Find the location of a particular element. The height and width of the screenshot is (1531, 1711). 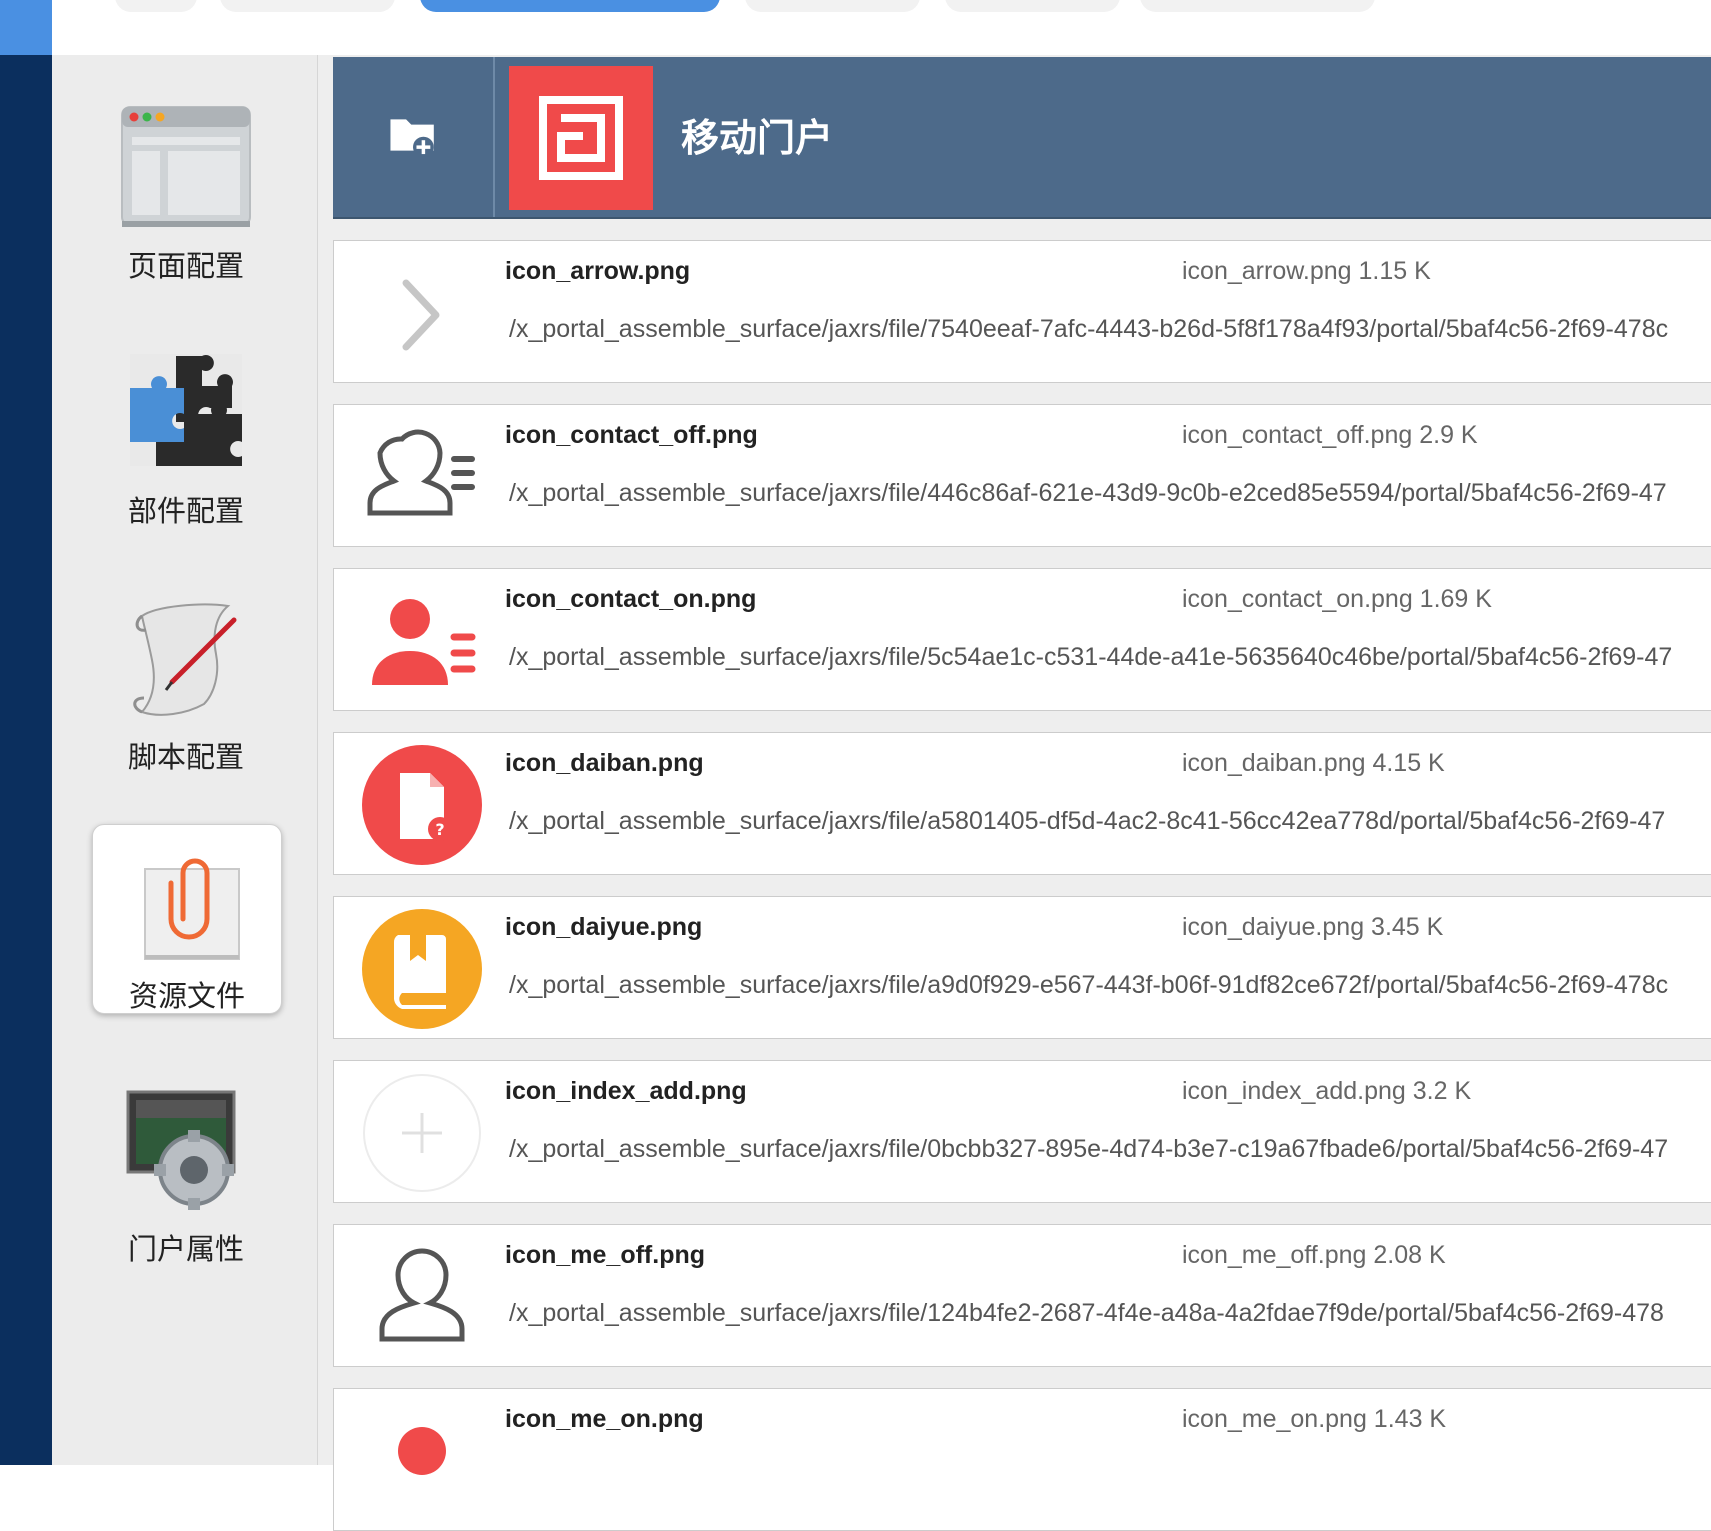

folder-add-icon is located at coordinates (412, 138).